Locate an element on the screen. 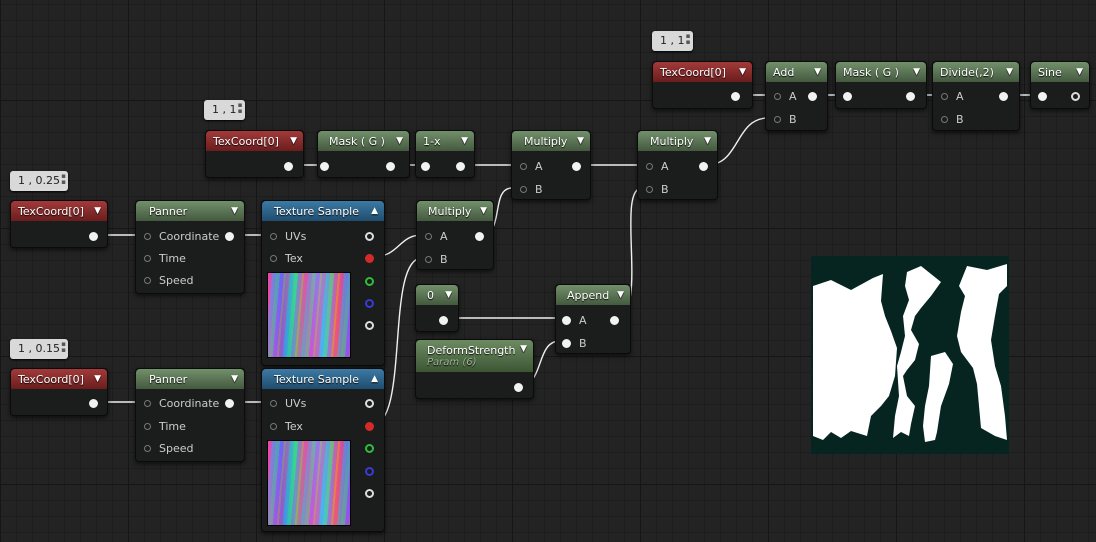 Image resolution: width=1096 pixels, height=542 pixels. texcoord-node-mid: TexCoord[0] ▼ is located at coordinates (254, 154).